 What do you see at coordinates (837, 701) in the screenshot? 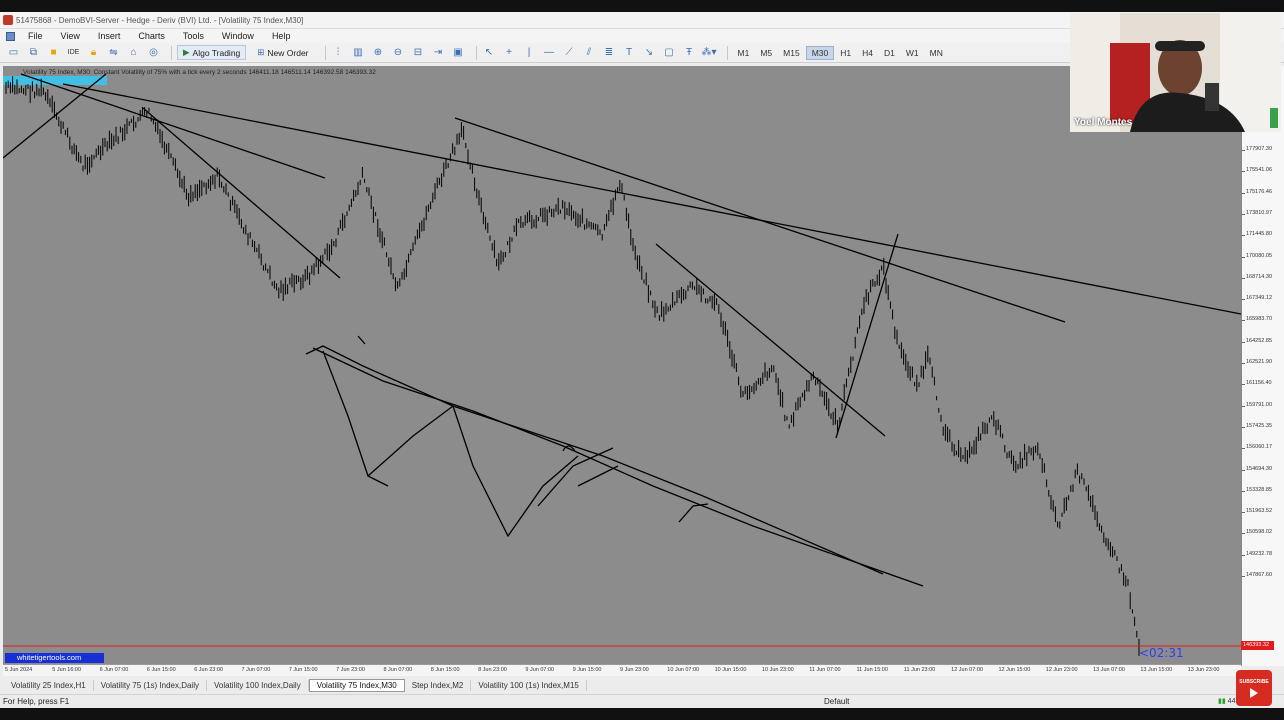
I see `status-profile: Default` at bounding box center [837, 701].